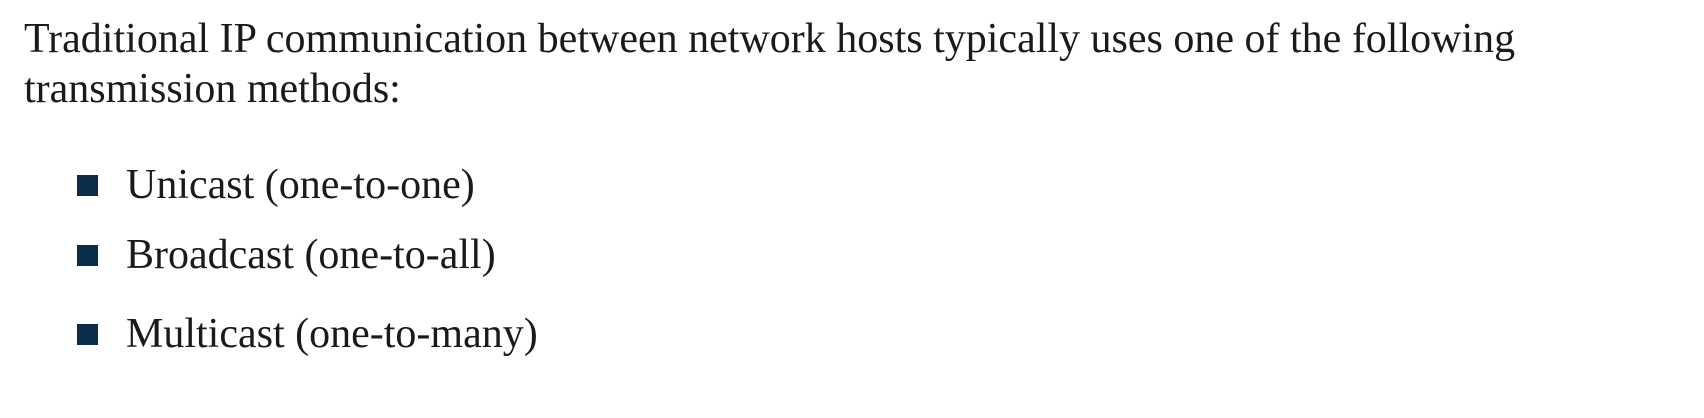 Image resolution: width=1704 pixels, height=418 pixels. Describe the element at coordinates (332, 334) in the screenshot. I see `list-item-label: Multicast (one-to-many)` at that location.